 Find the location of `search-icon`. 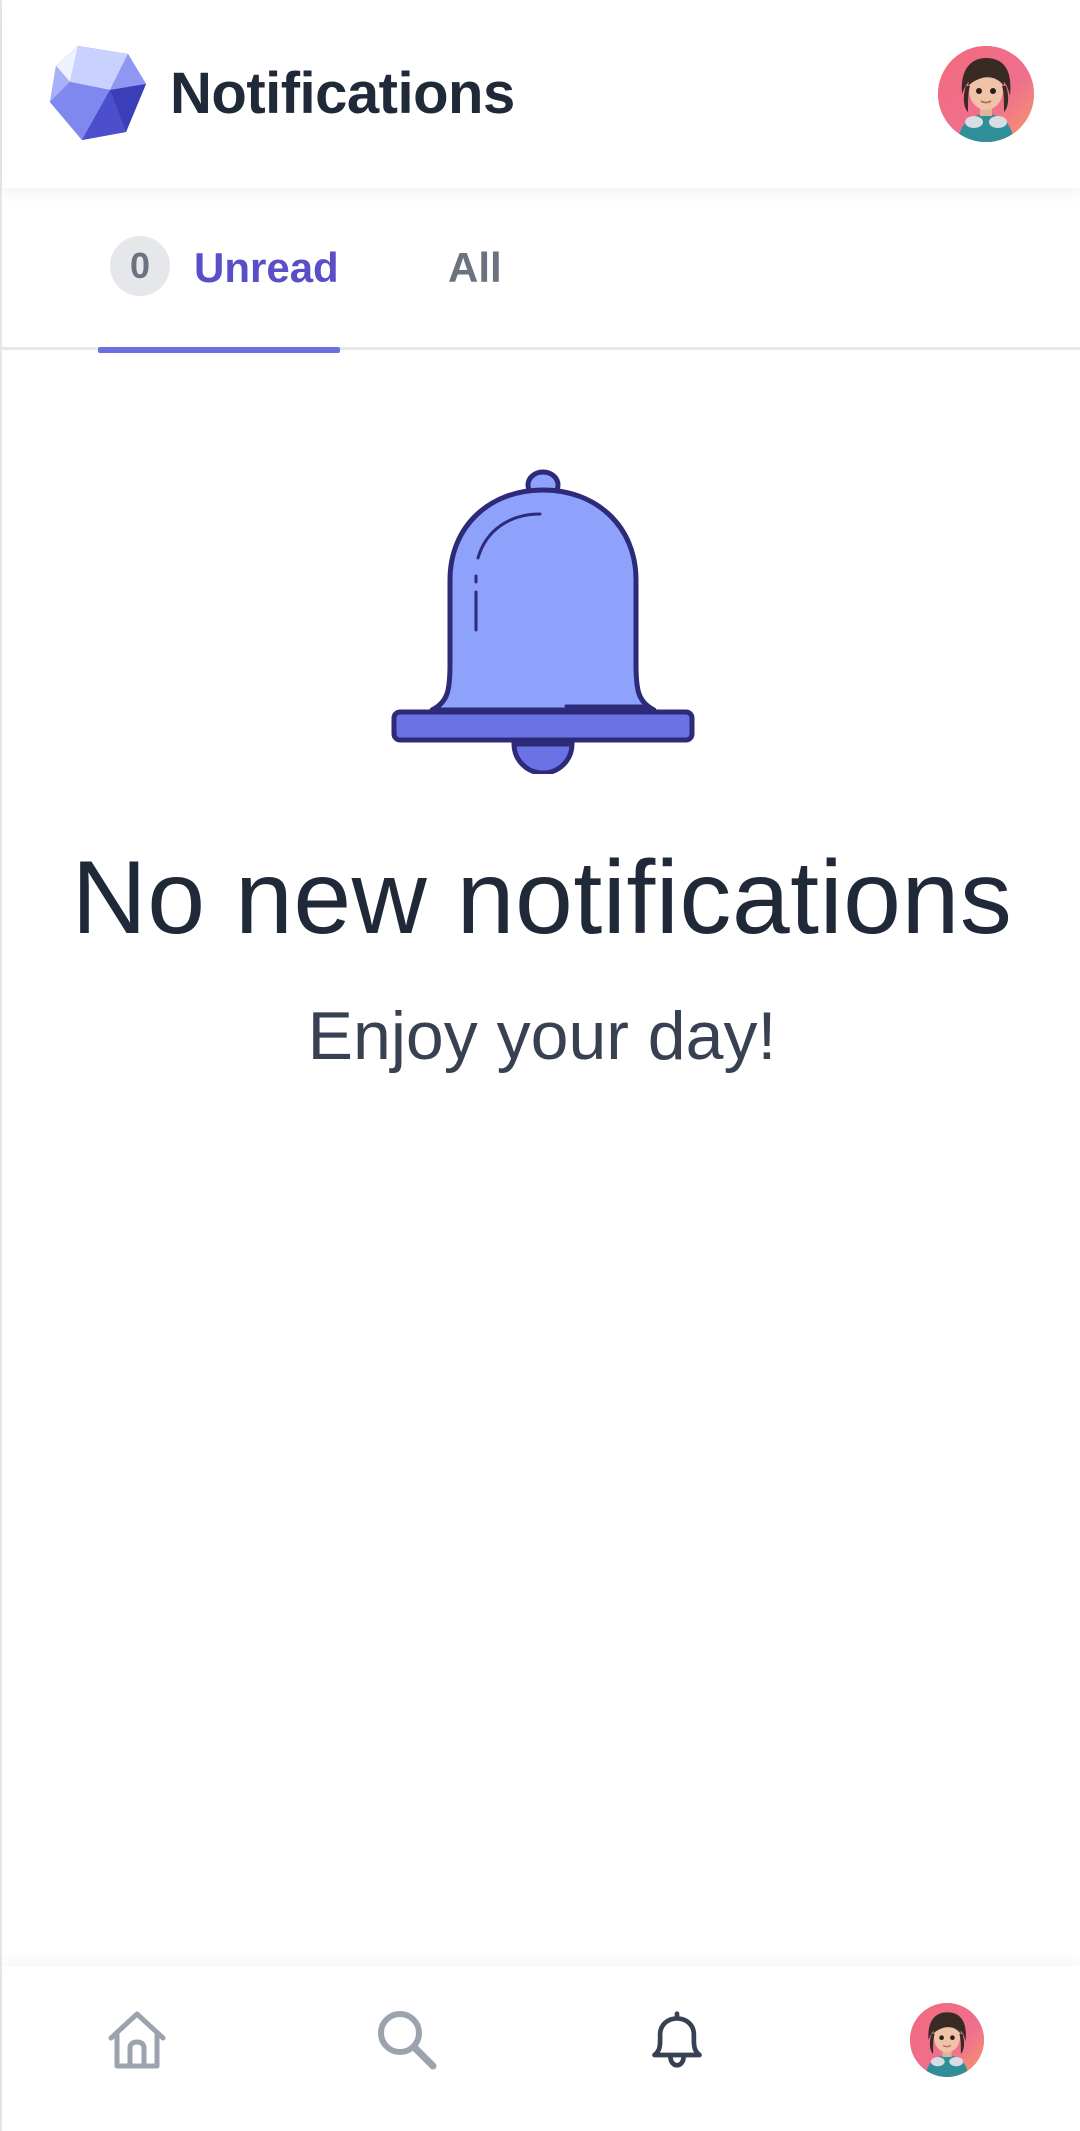

search-icon is located at coordinates (407, 2040).